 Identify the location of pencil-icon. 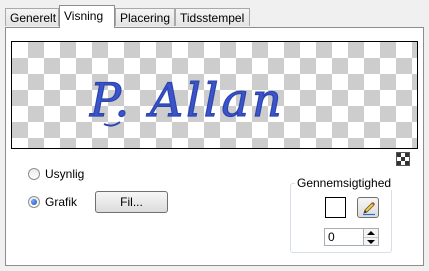
(369, 209).